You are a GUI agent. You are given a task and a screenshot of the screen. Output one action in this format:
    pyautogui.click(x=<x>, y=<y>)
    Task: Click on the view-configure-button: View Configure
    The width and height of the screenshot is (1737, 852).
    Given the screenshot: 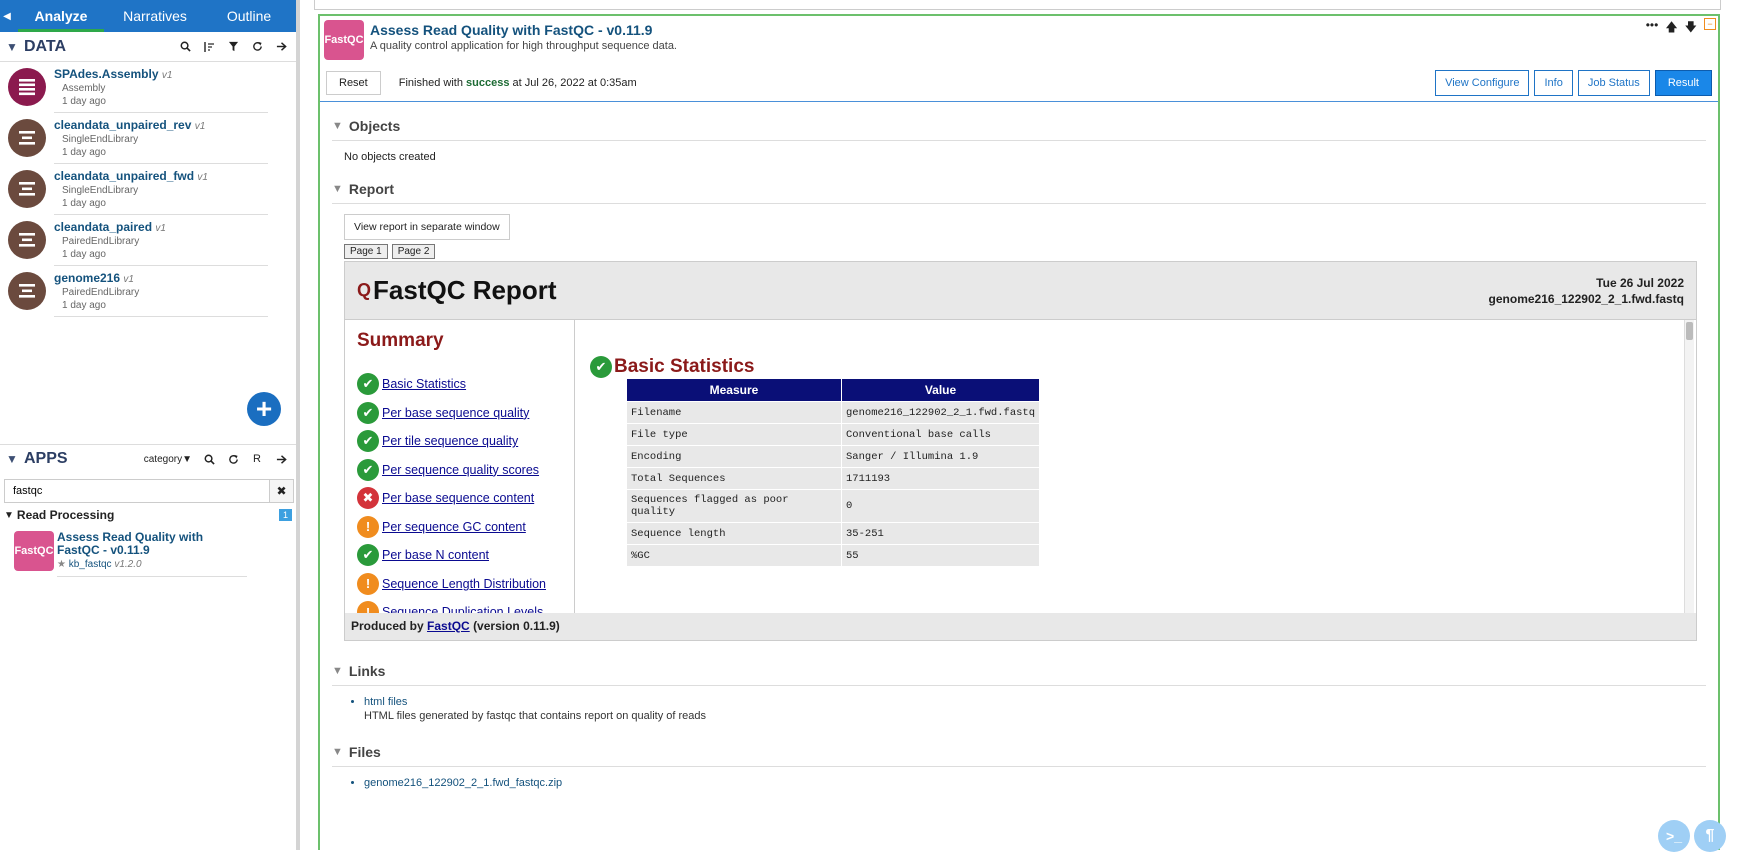 What is the action you would take?
    pyautogui.click(x=1482, y=82)
    